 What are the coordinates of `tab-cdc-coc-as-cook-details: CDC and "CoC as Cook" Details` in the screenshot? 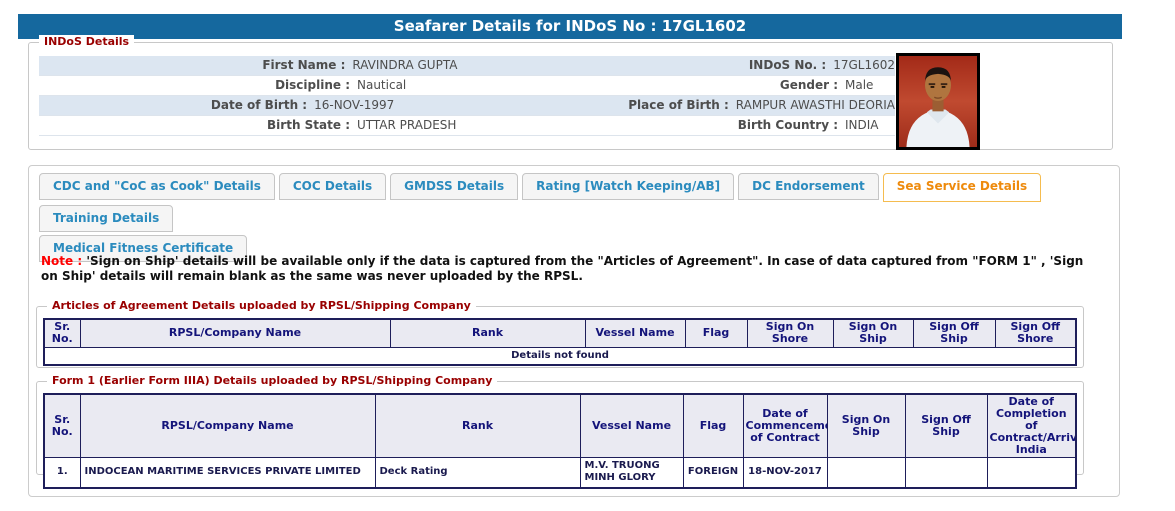 It's located at (157, 186).